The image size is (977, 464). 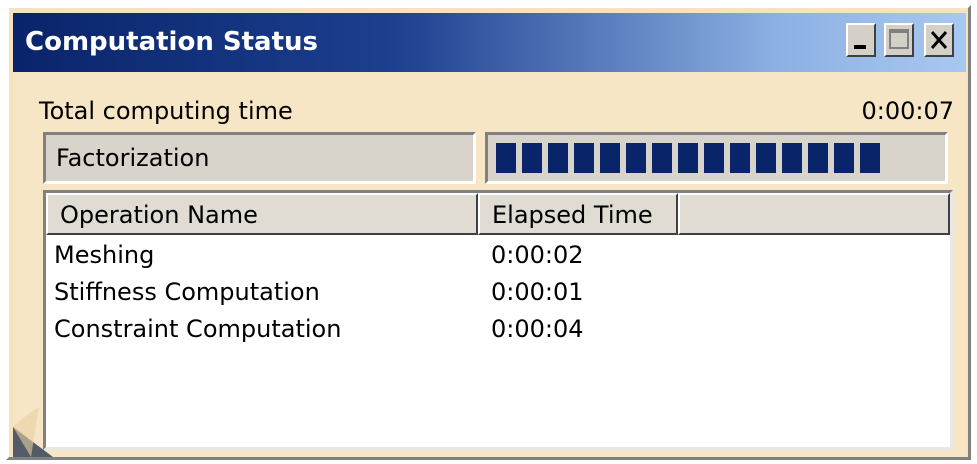 What do you see at coordinates (861, 40) in the screenshot?
I see `minimize-button` at bounding box center [861, 40].